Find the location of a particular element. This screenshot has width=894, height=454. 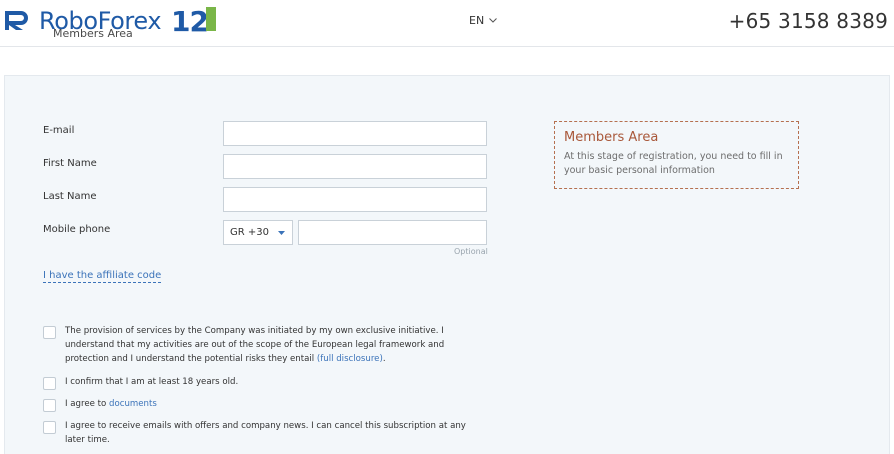

newsletter-checkbox is located at coordinates (49, 427).